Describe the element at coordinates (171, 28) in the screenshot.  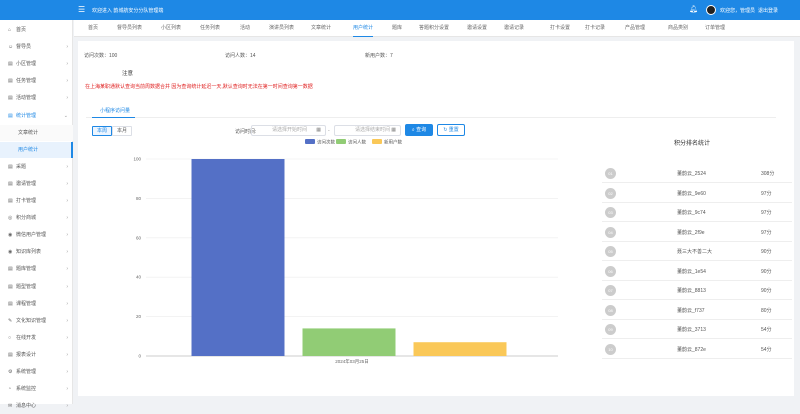
I see `tab-item: 小区列表` at that location.